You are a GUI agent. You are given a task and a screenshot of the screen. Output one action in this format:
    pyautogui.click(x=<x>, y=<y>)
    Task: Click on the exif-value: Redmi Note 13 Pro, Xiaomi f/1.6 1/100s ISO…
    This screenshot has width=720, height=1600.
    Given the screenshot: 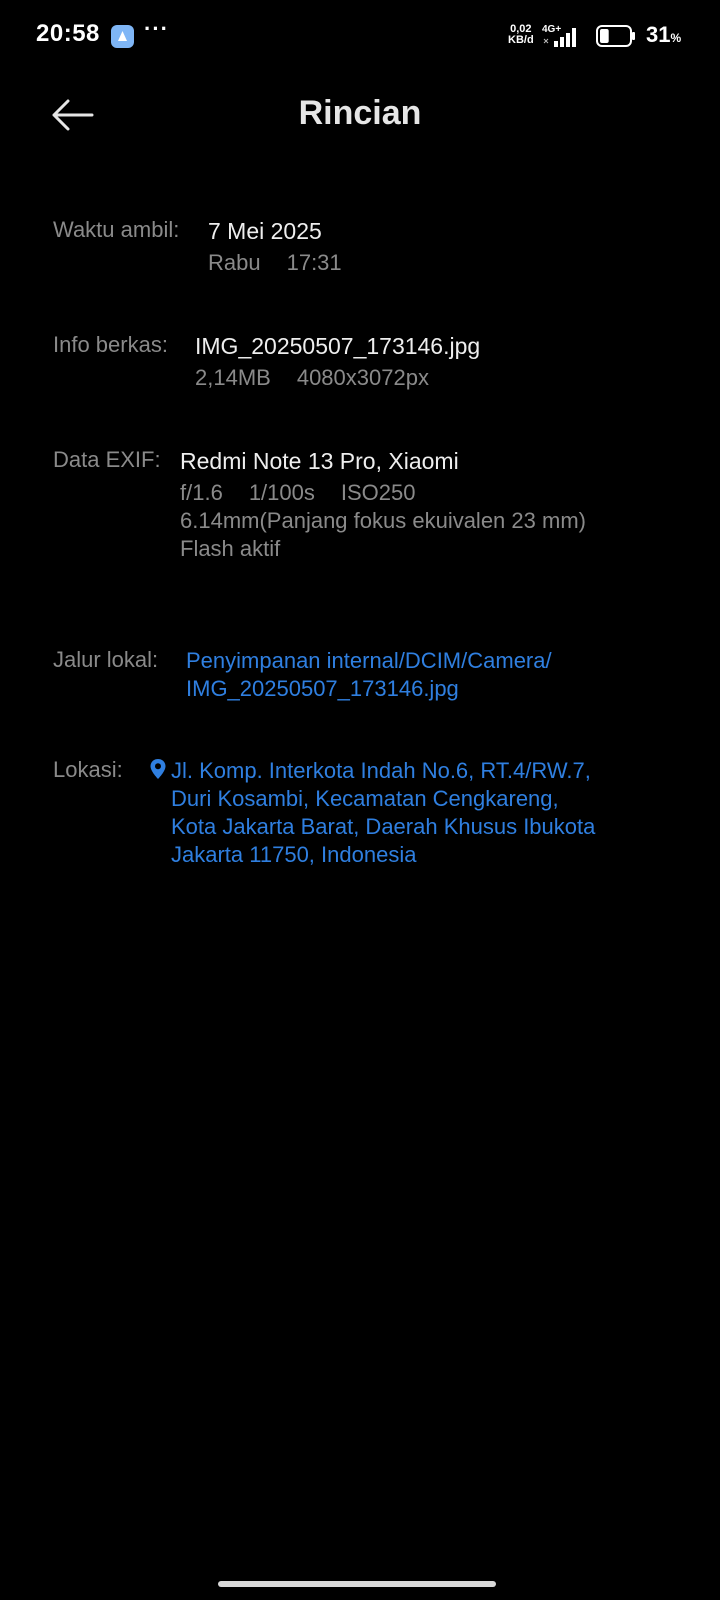 What is the action you would take?
    pyautogui.click(x=383, y=505)
    